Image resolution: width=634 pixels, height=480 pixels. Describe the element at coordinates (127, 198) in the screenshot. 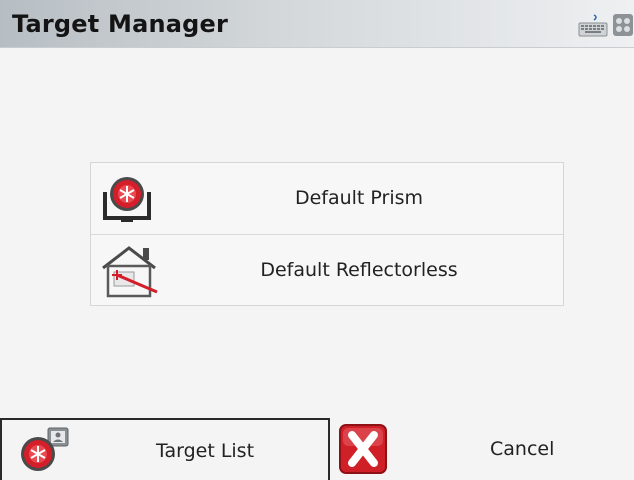

I see `prism-icon` at that location.